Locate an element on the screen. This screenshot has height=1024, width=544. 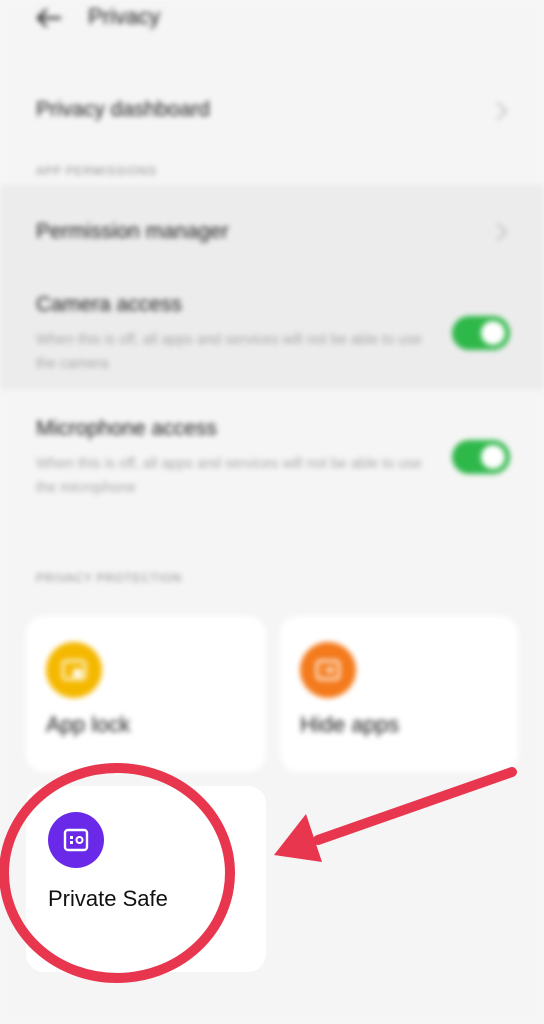
page-title: Privacy is located at coordinates (124, 16).